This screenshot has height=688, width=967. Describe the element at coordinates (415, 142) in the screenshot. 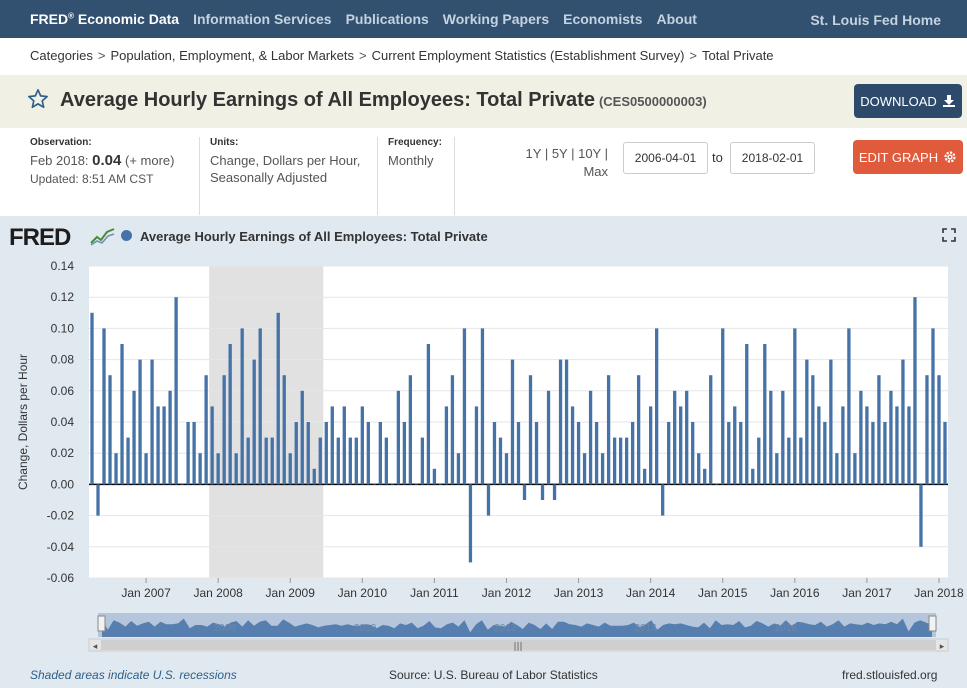

I see `frequency-label: Frequency:` at that location.